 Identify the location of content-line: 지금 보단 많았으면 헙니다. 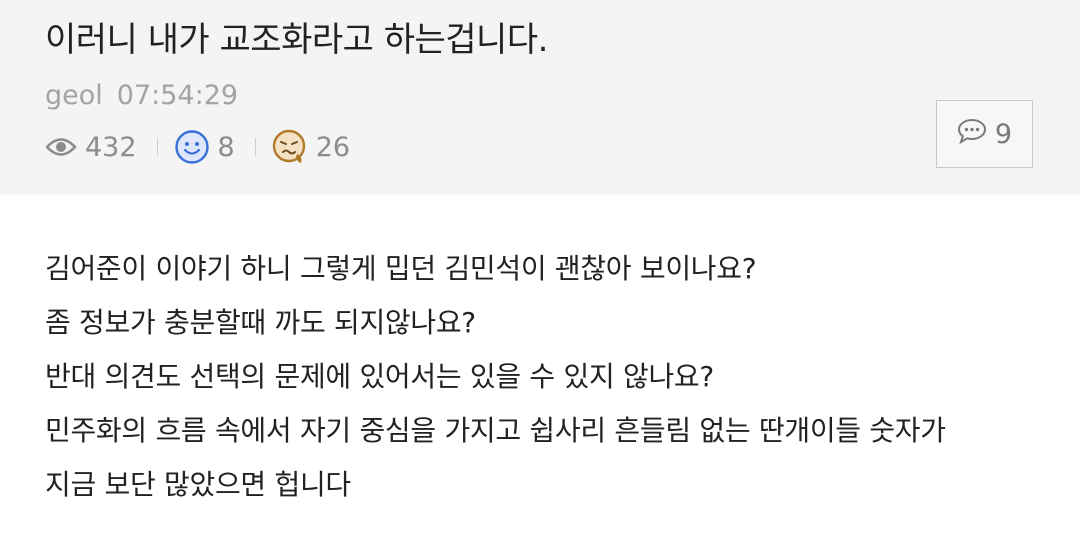
(198, 484).